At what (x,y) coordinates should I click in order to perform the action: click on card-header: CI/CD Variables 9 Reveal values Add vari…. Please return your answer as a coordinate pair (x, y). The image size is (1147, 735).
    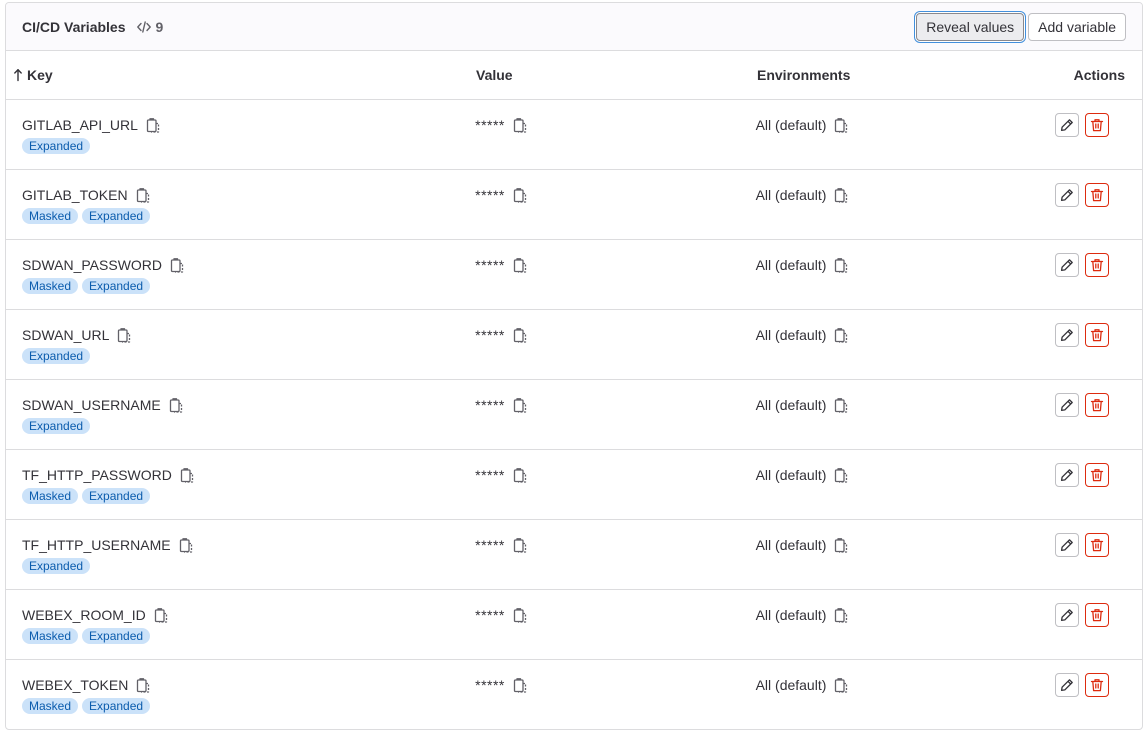
    Looking at the image, I should click on (574, 27).